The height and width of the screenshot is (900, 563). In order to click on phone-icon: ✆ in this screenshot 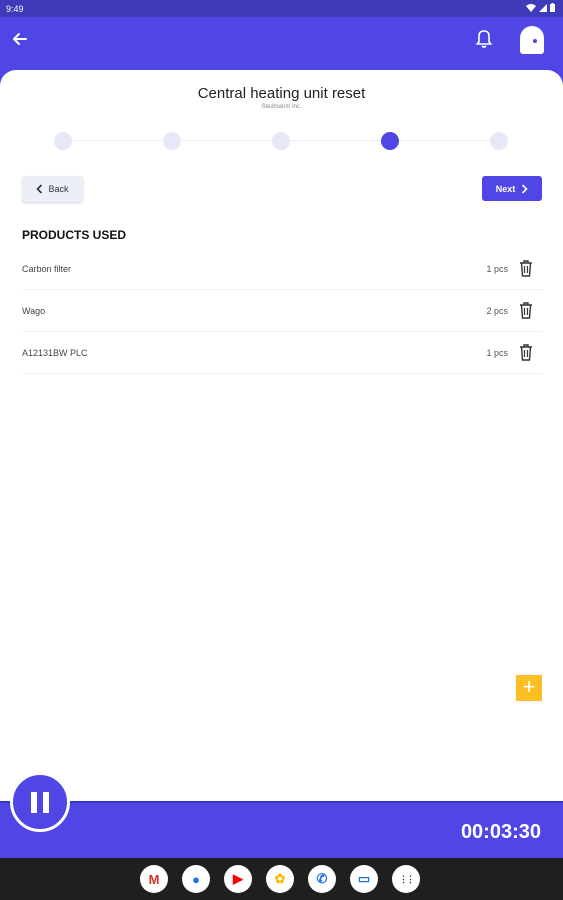, I will do `click(322, 879)`.